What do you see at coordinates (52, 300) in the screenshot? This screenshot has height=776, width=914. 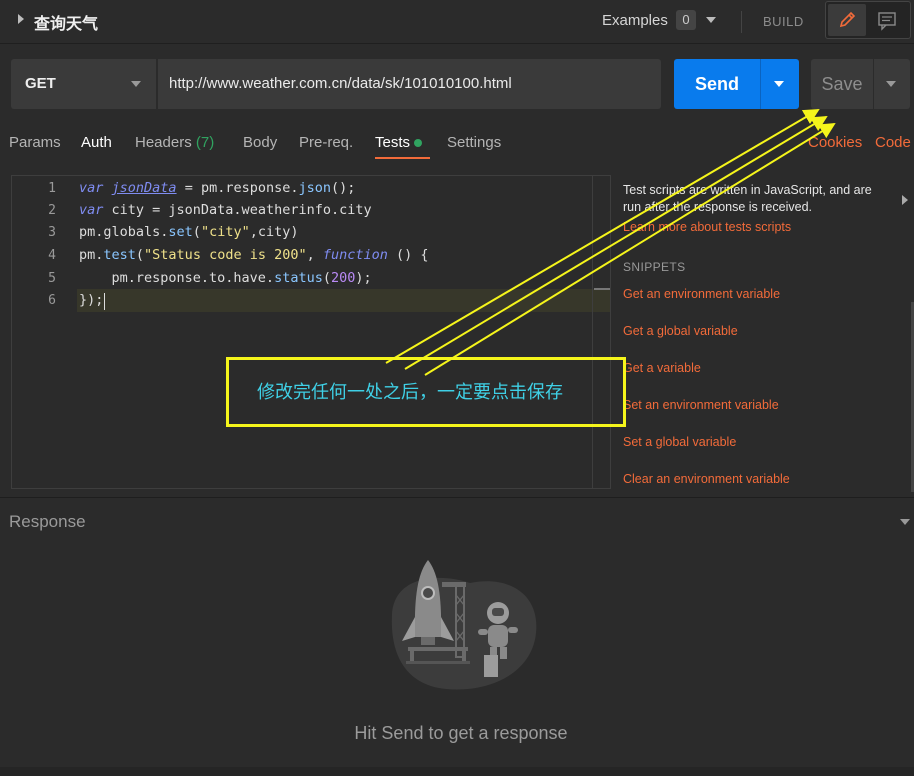 I see `line-number: 6` at bounding box center [52, 300].